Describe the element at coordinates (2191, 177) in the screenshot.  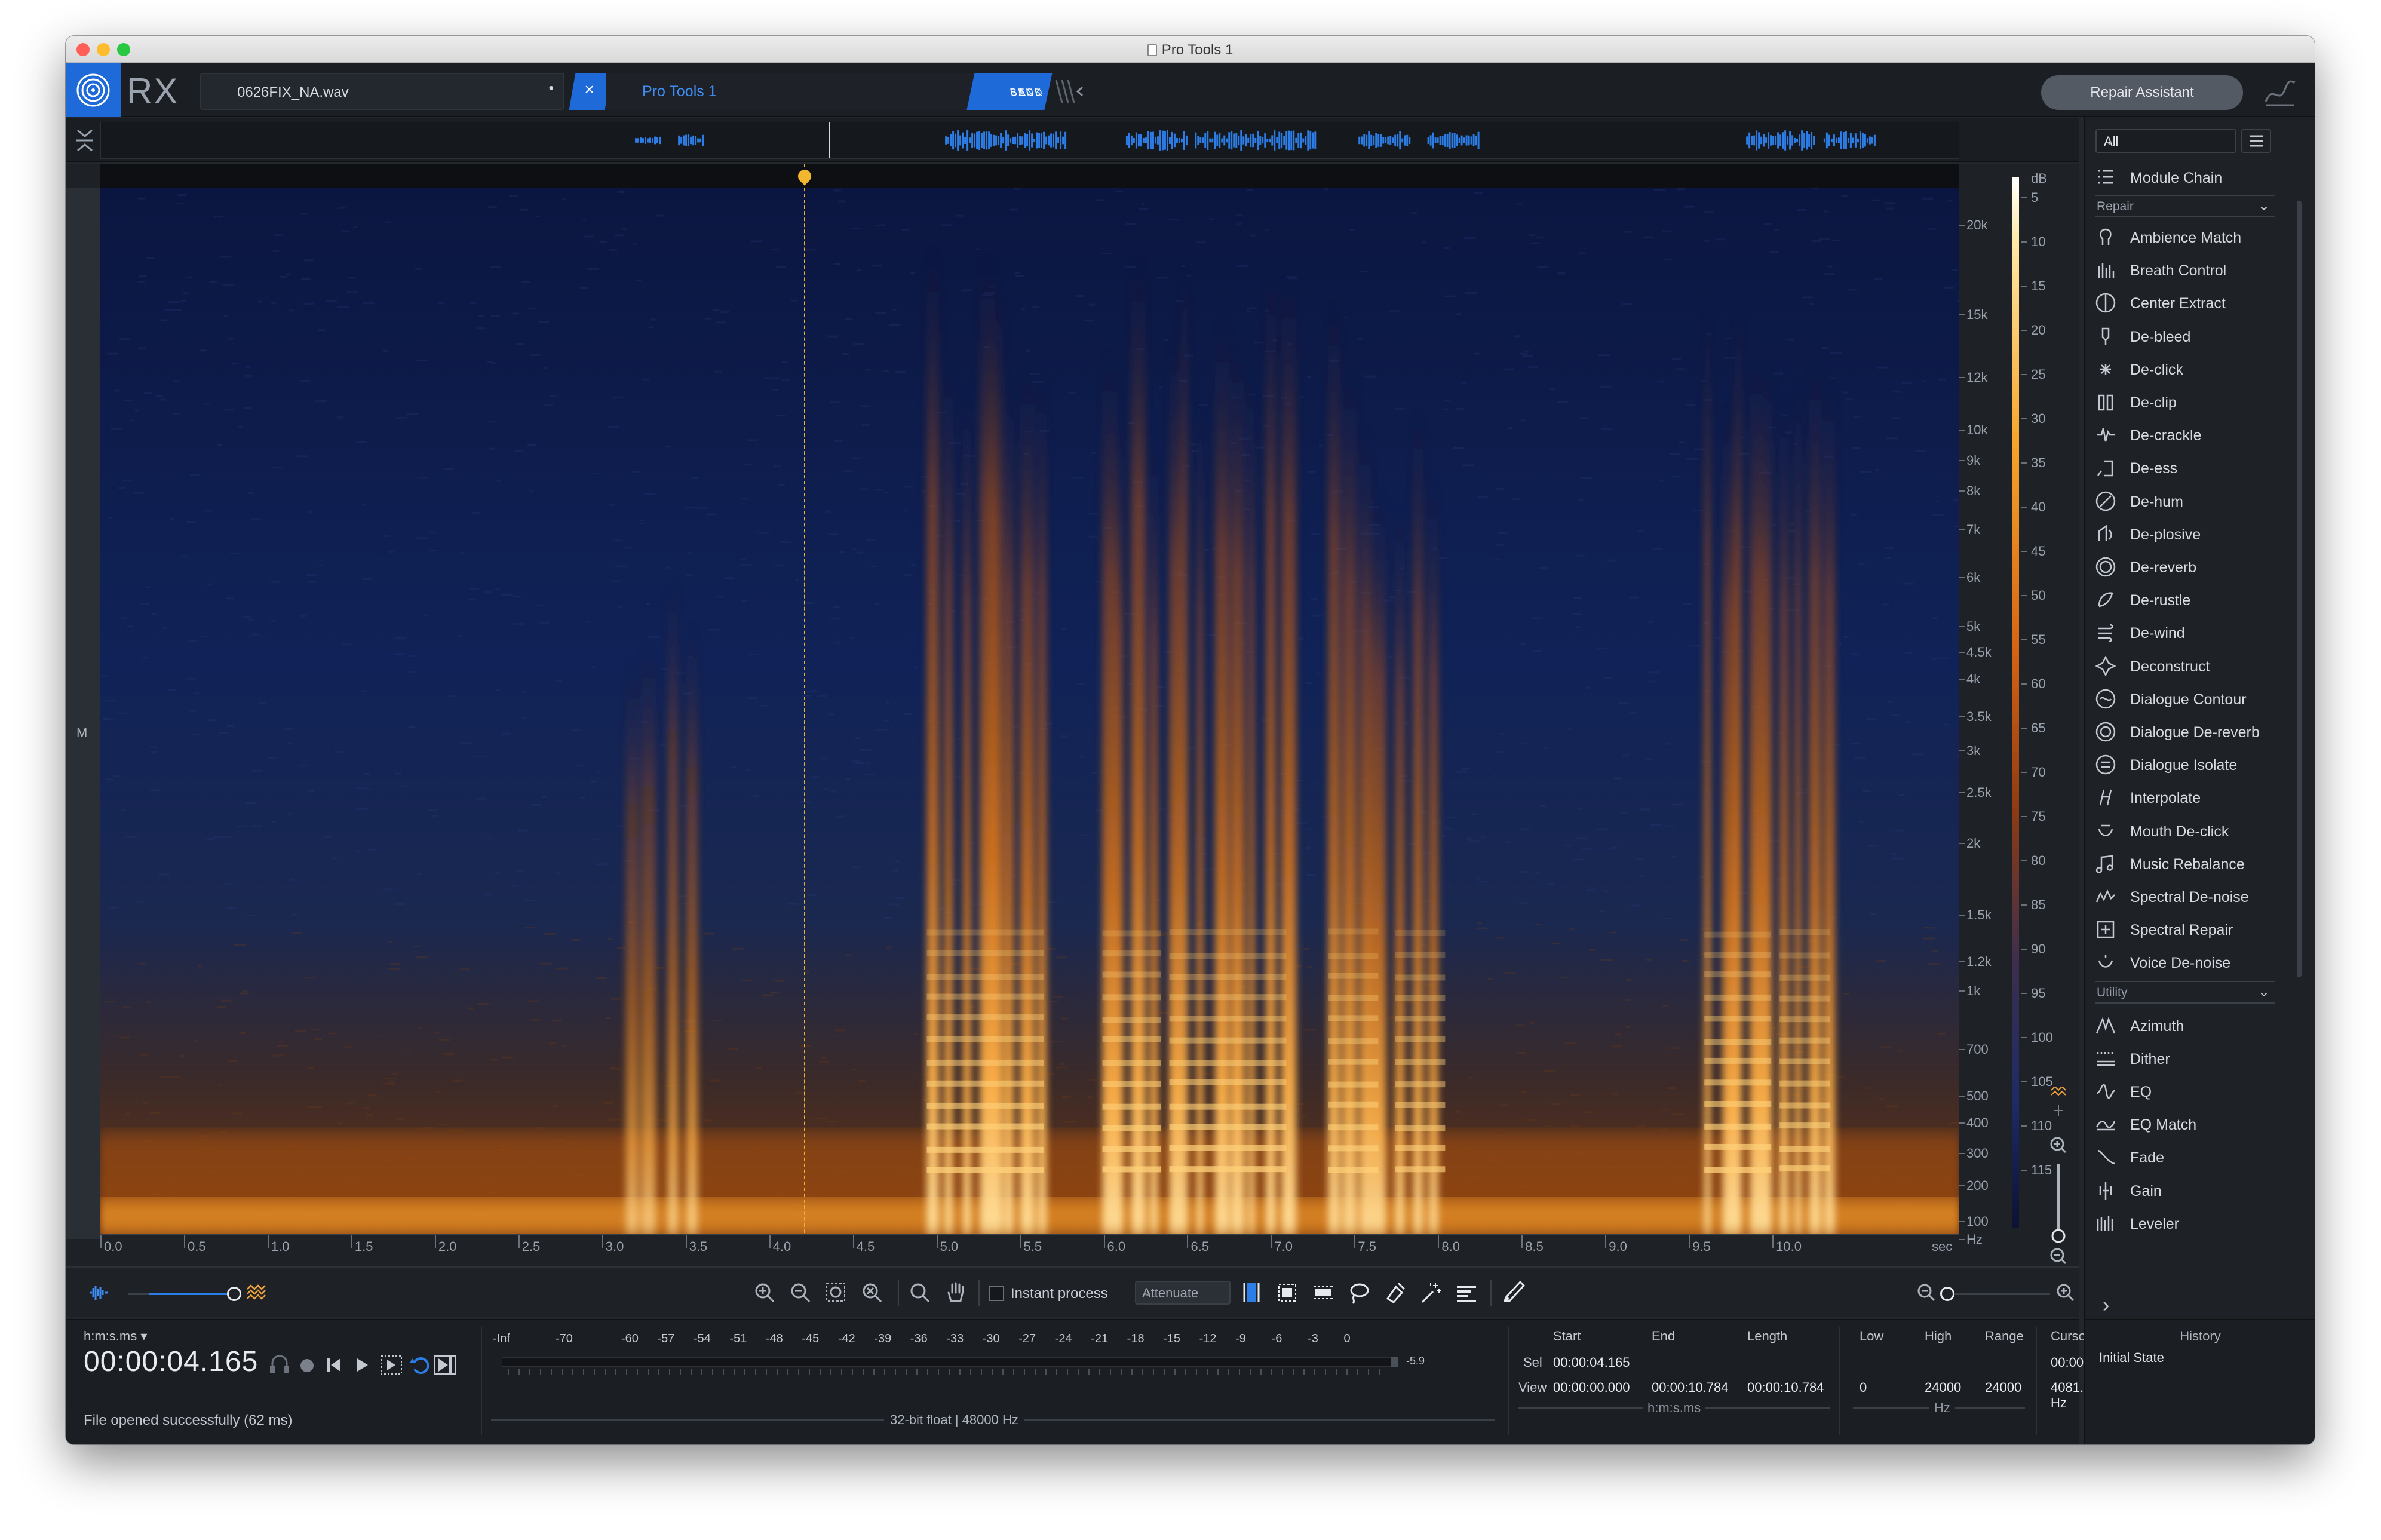
I see `module-chain-button: Module Chain` at that location.